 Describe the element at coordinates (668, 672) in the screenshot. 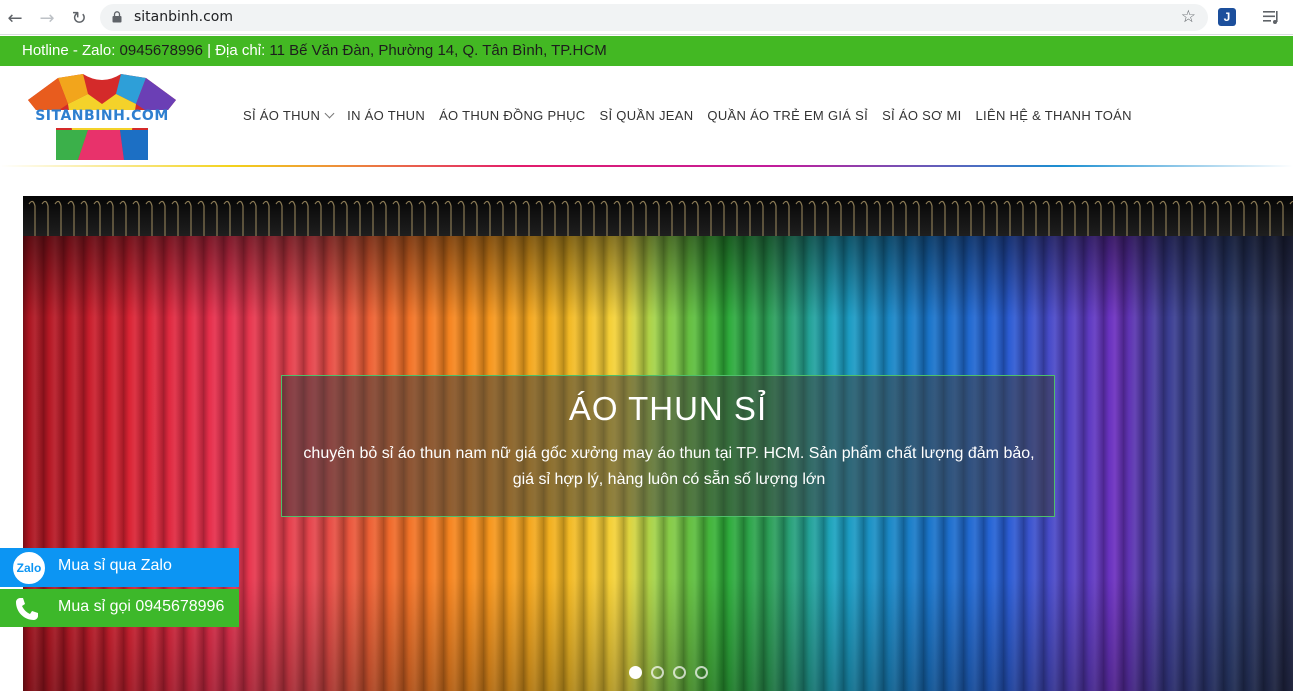

I see `slider-dots` at that location.